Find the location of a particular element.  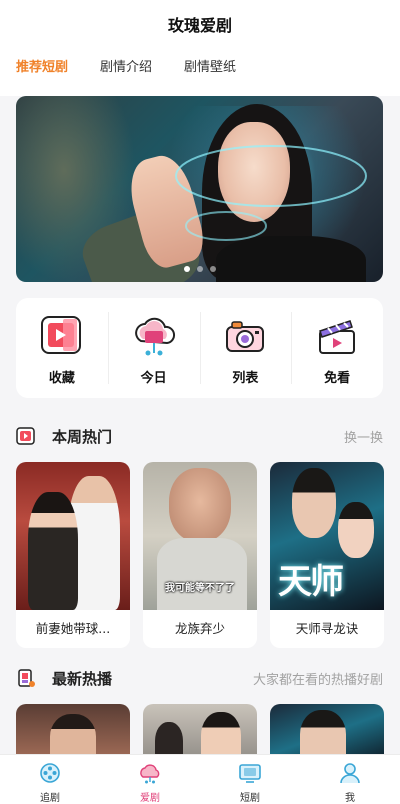

quick-actions-panel: 收藏 今日 列表 免看 is located at coordinates (199, 348).